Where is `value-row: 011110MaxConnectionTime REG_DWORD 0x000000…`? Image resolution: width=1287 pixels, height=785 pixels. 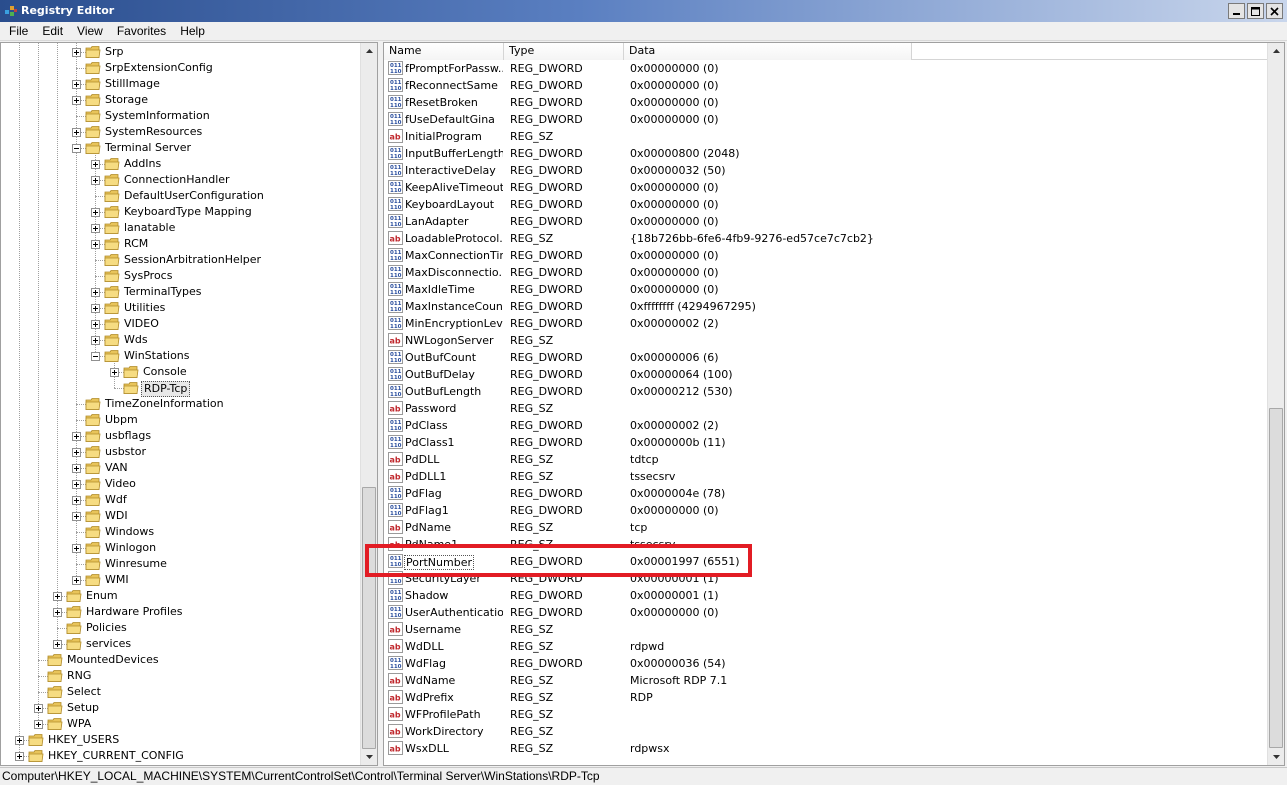
value-row: 011110MaxConnectionTime REG_DWORD 0x000000… is located at coordinates (826, 255).